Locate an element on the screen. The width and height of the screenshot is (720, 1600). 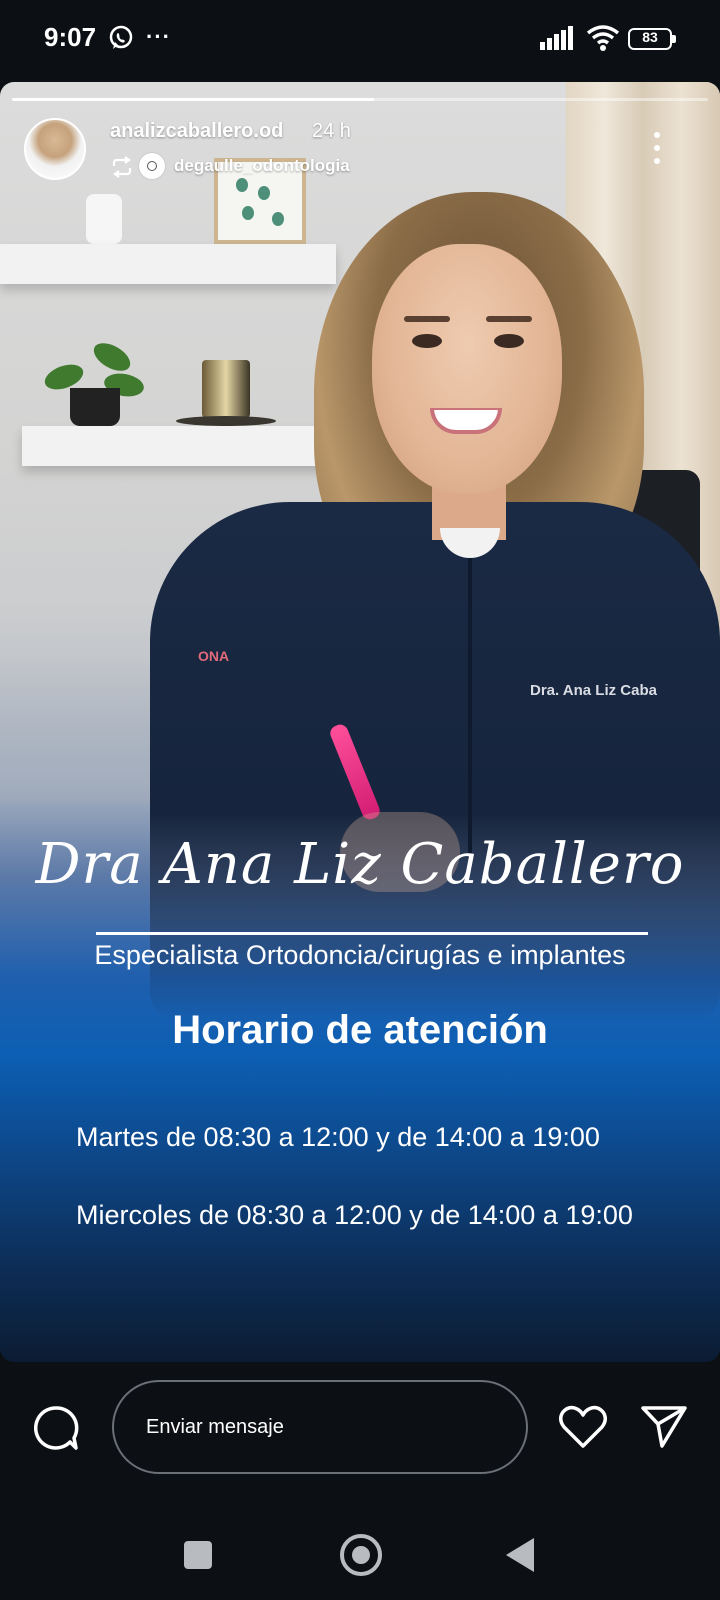
more-vertical-icon is located at coordinates (658, 148).